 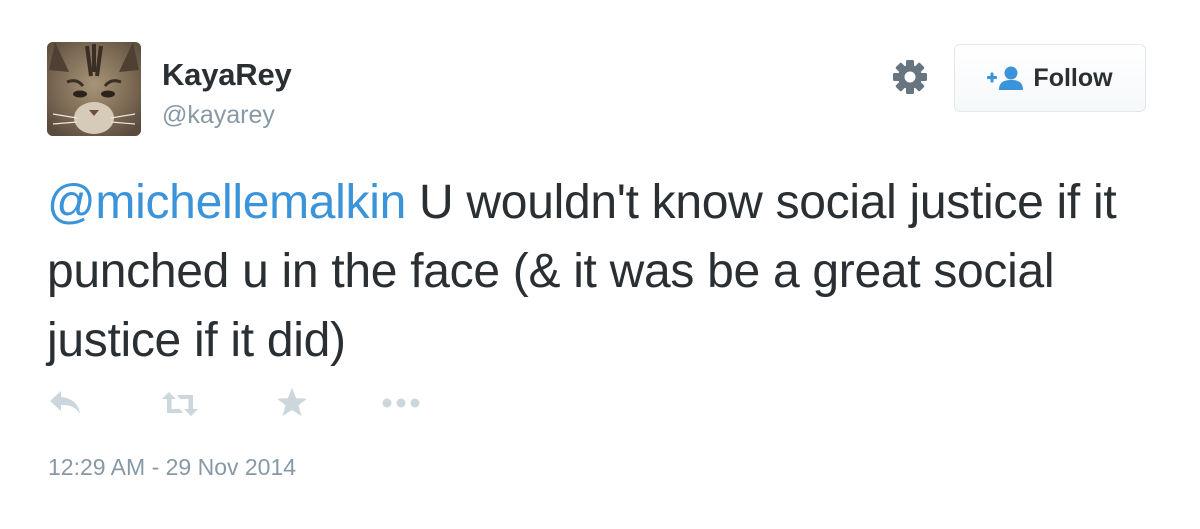 I want to click on add-user-icon, so click(x=1005, y=78).